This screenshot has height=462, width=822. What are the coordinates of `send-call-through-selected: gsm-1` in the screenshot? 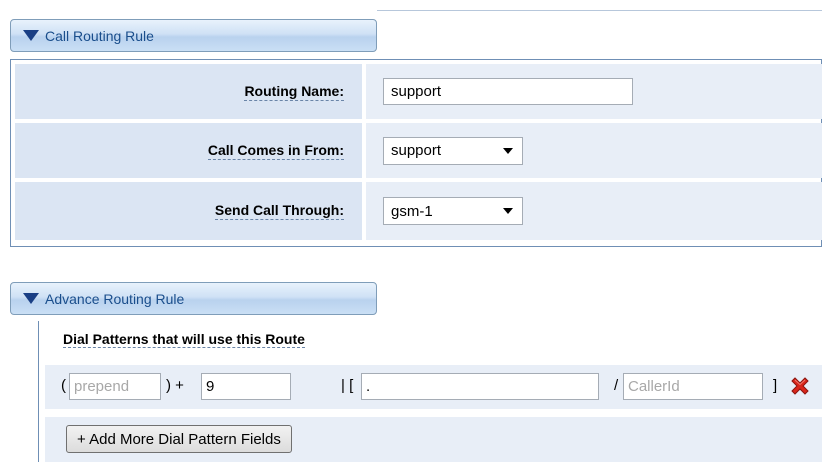 It's located at (412, 211).